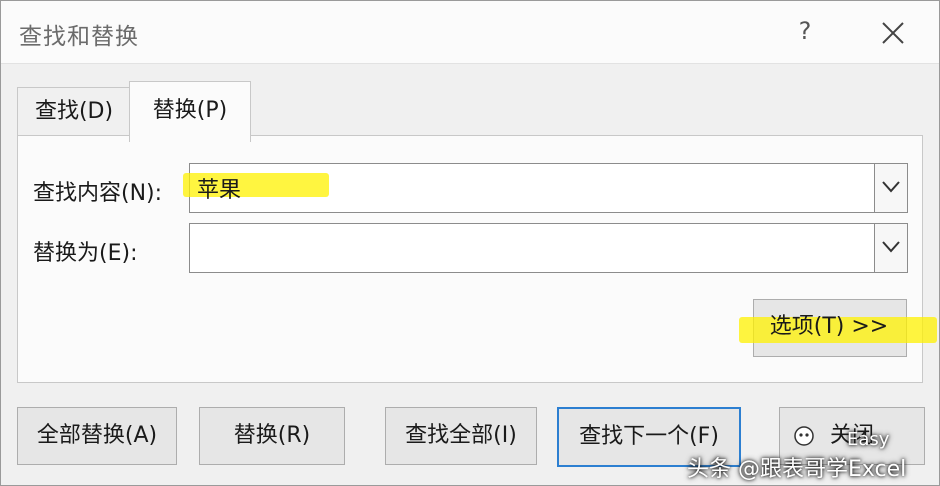  I want to click on watermark-text: 头条 @跟表哥学Excel, so click(797, 469).